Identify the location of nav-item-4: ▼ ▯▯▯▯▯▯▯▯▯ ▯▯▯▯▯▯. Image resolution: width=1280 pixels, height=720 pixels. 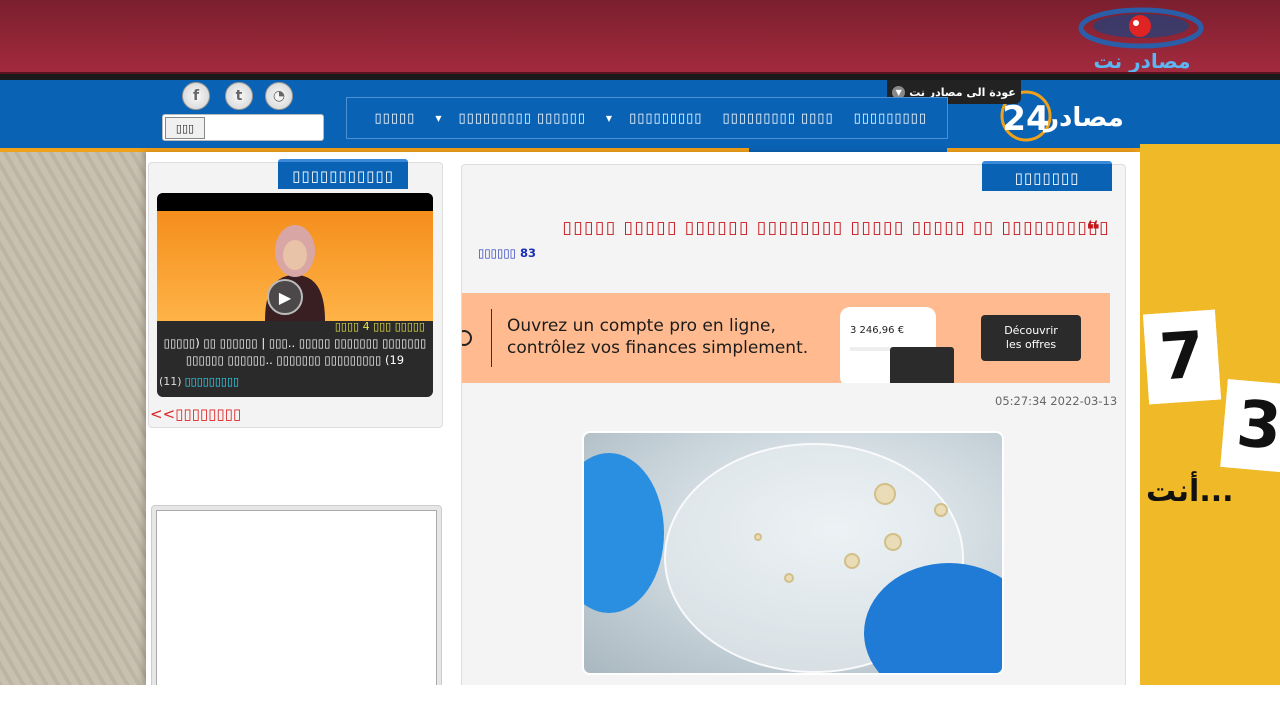
(510, 118).